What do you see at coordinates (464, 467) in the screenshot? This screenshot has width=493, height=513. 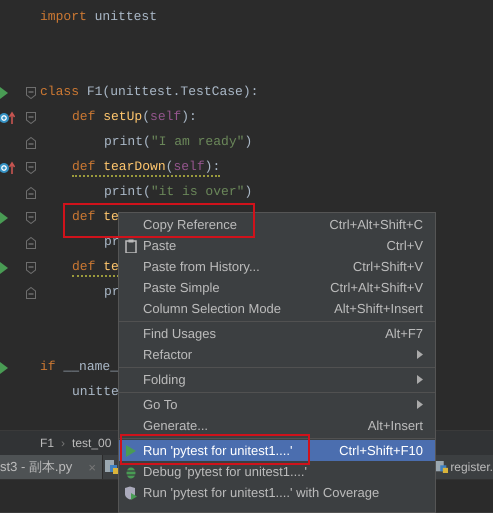 I see `editor-tab: register.` at bounding box center [464, 467].